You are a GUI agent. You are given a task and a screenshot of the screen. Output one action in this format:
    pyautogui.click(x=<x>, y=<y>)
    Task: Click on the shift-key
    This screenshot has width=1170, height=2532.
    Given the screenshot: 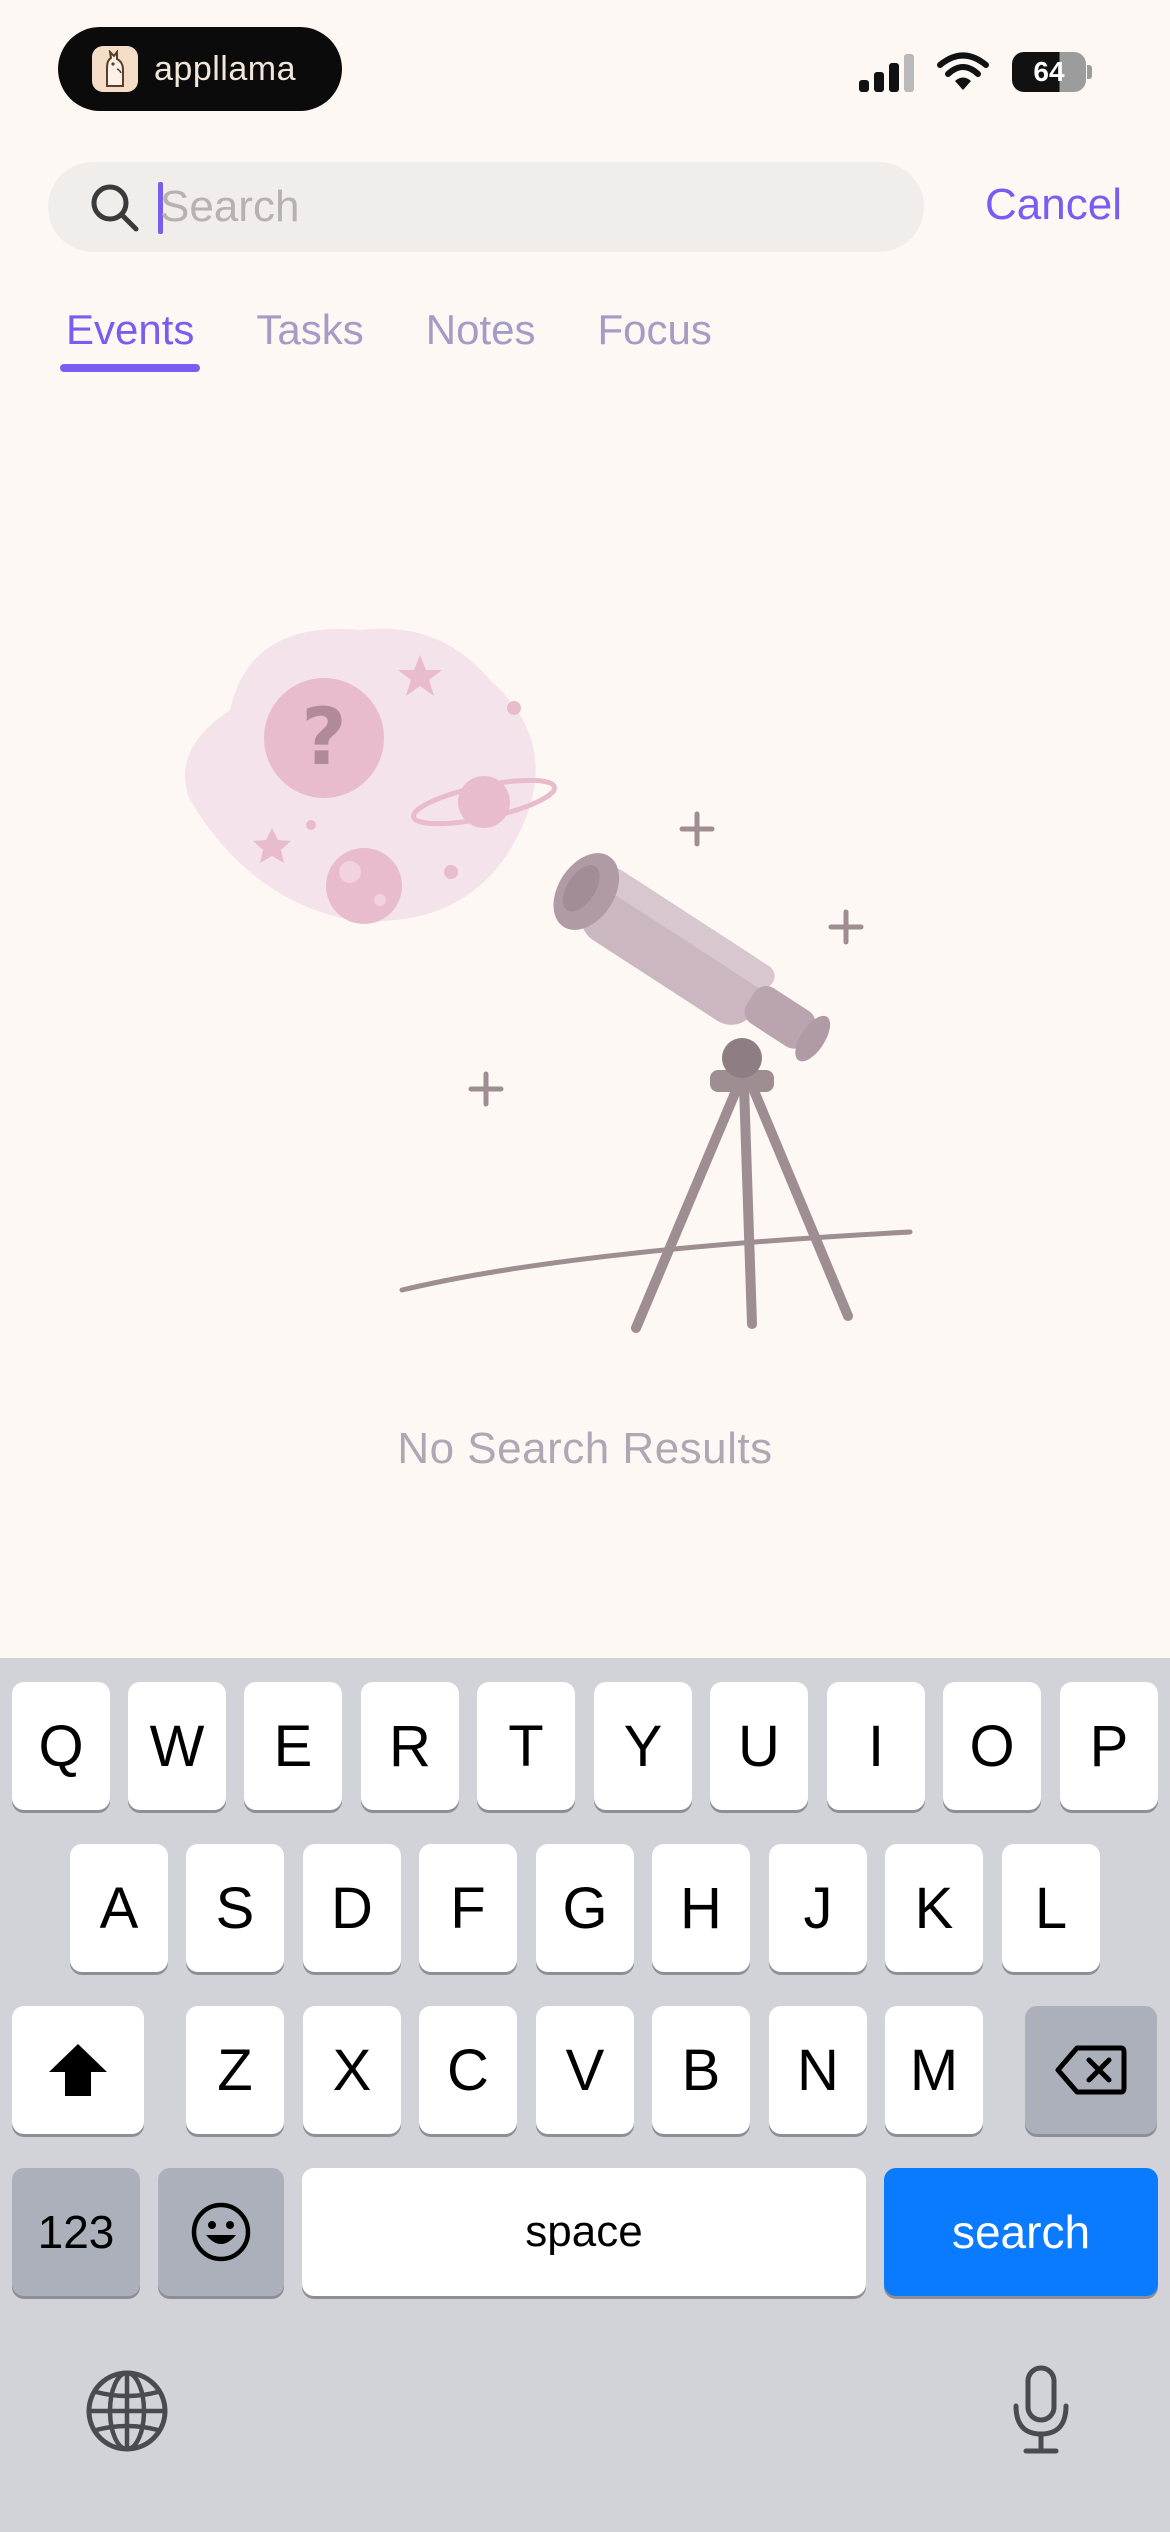 What is the action you would take?
    pyautogui.click(x=78, y=2070)
    